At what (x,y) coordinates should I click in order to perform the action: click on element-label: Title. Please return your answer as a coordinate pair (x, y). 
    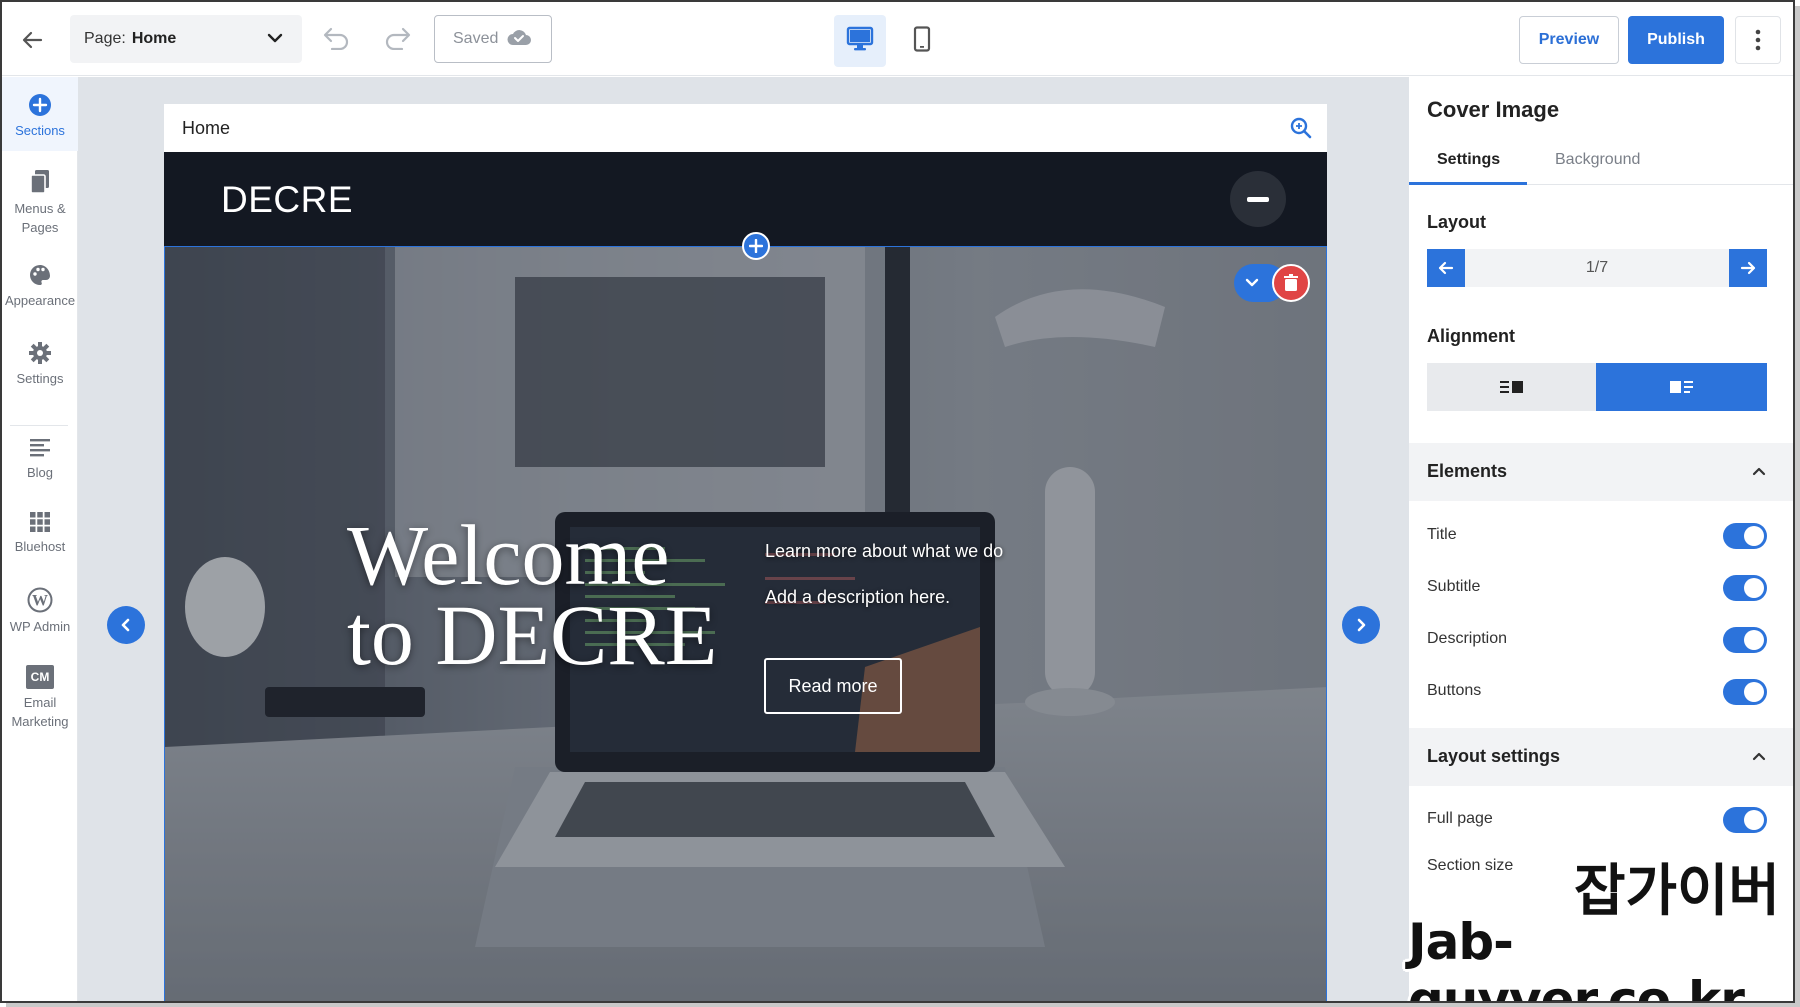
    Looking at the image, I should click on (1442, 534).